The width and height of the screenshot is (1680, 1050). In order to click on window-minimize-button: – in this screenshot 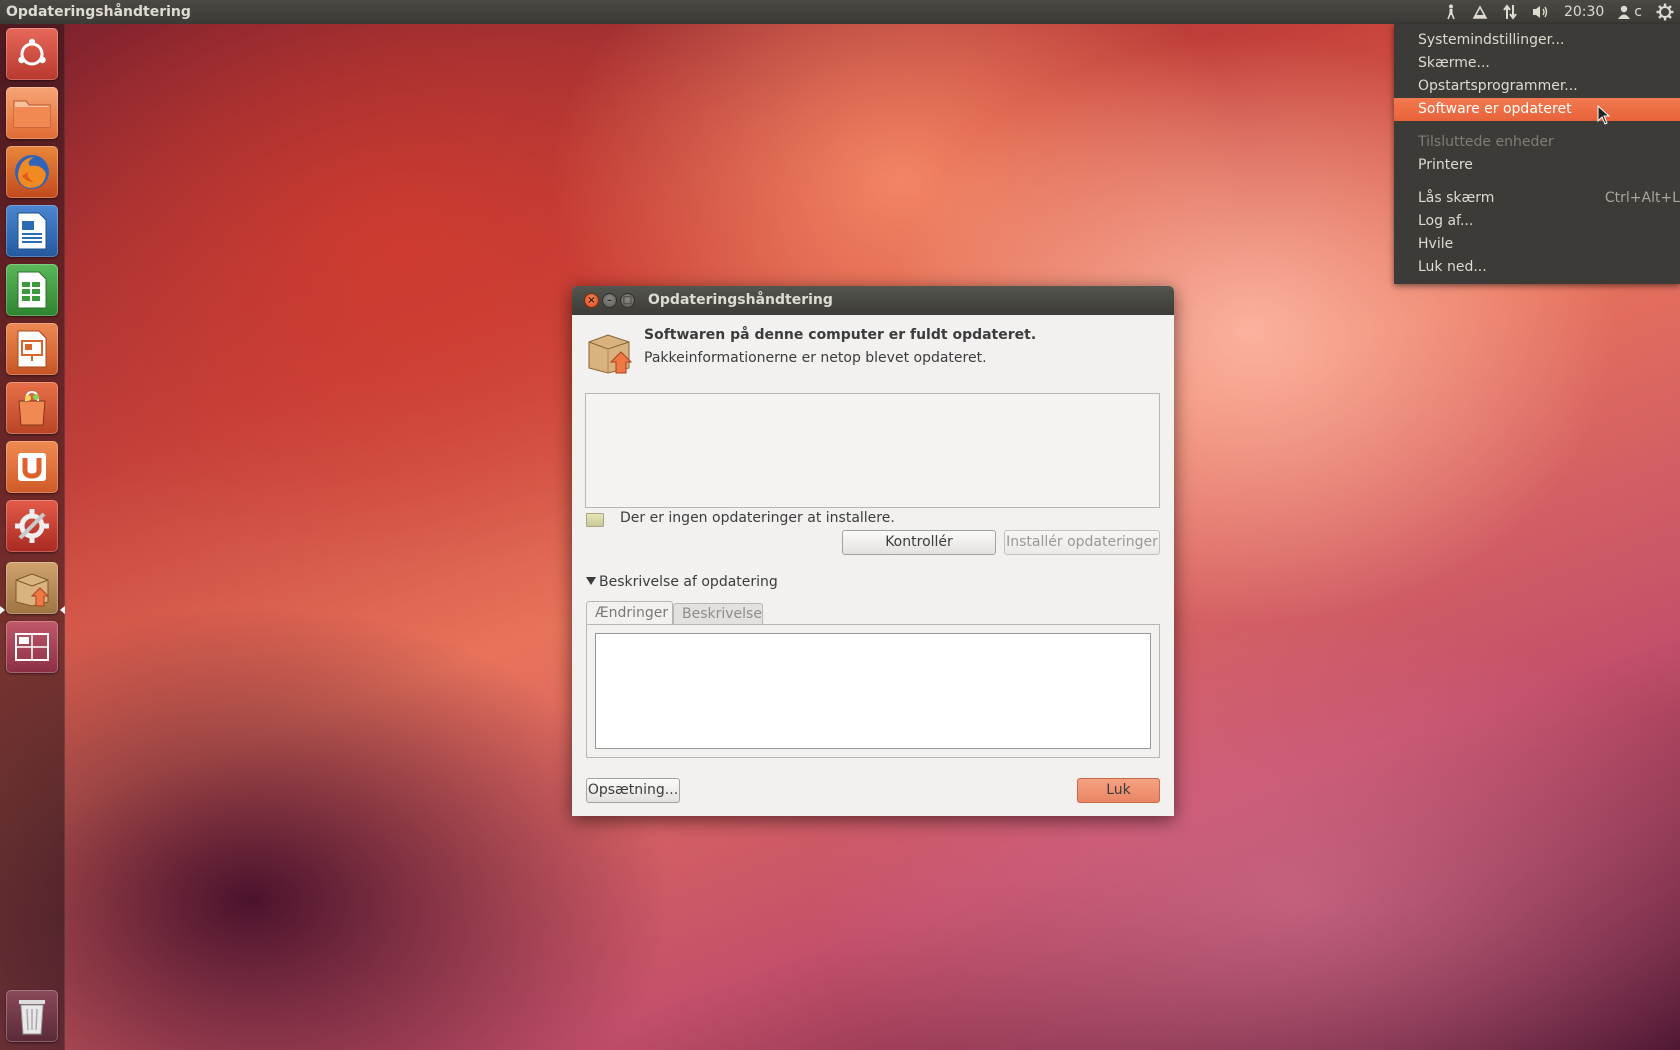, I will do `click(609, 300)`.